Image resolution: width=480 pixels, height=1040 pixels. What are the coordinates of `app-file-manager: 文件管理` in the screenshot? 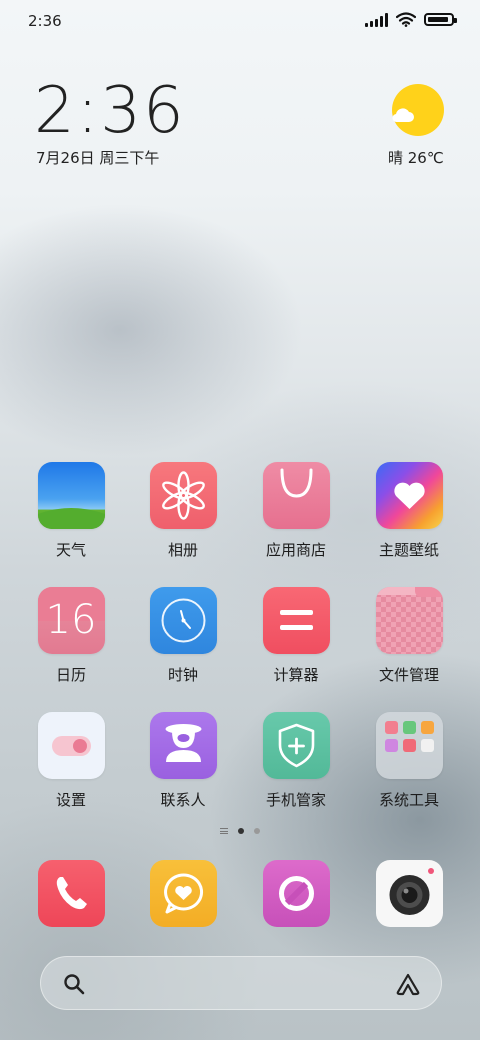 It's located at (409, 636).